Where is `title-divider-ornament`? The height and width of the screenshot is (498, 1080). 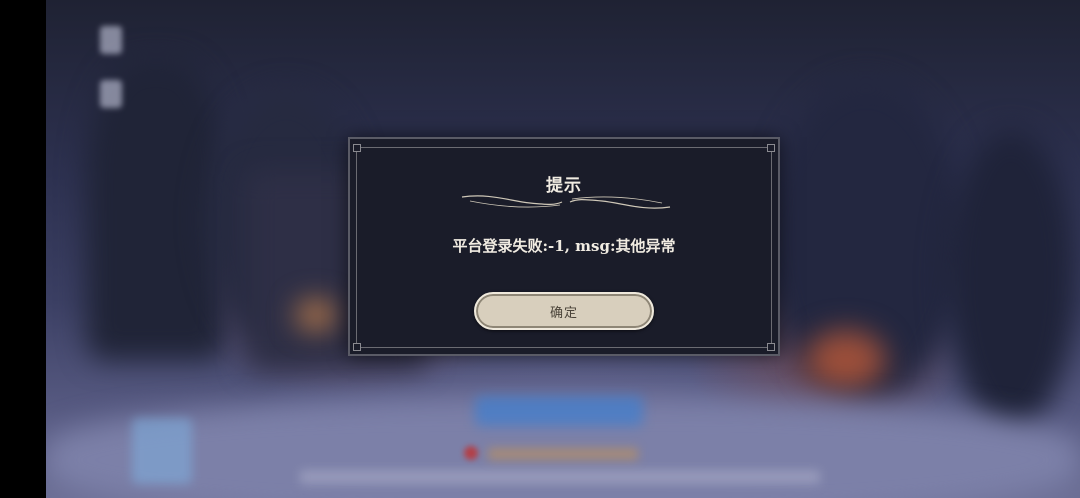
title-divider-ornament is located at coordinates (566, 202).